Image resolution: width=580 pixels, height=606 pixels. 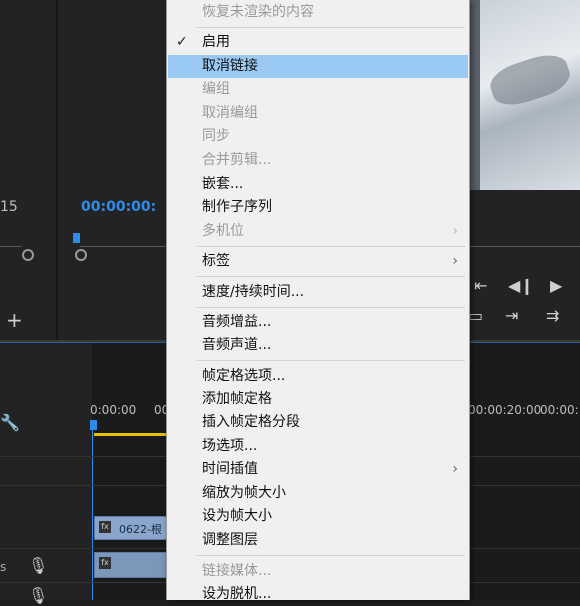 What do you see at coordinates (521, 286) in the screenshot?
I see `frame-back-icon: ◀❙` at bounding box center [521, 286].